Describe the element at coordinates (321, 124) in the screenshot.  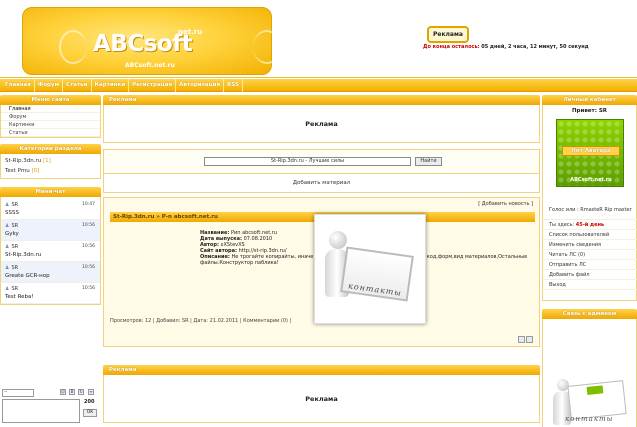
I see `top-ad-body: Реклама` at that location.